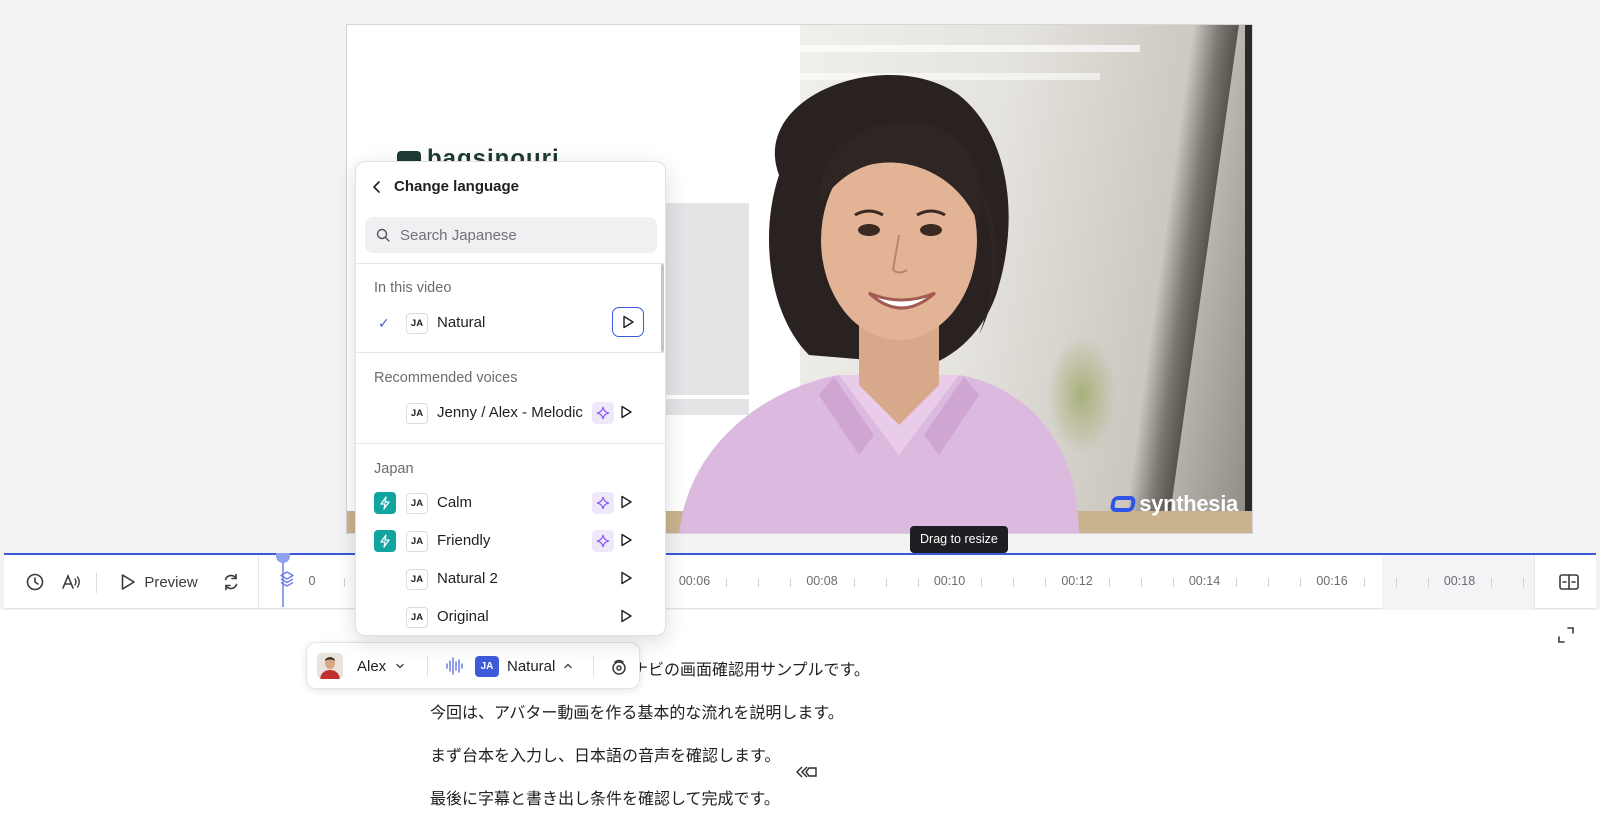 The width and height of the screenshot is (1600, 818). What do you see at coordinates (467, 578) in the screenshot?
I see `voice-name: Natural 2` at bounding box center [467, 578].